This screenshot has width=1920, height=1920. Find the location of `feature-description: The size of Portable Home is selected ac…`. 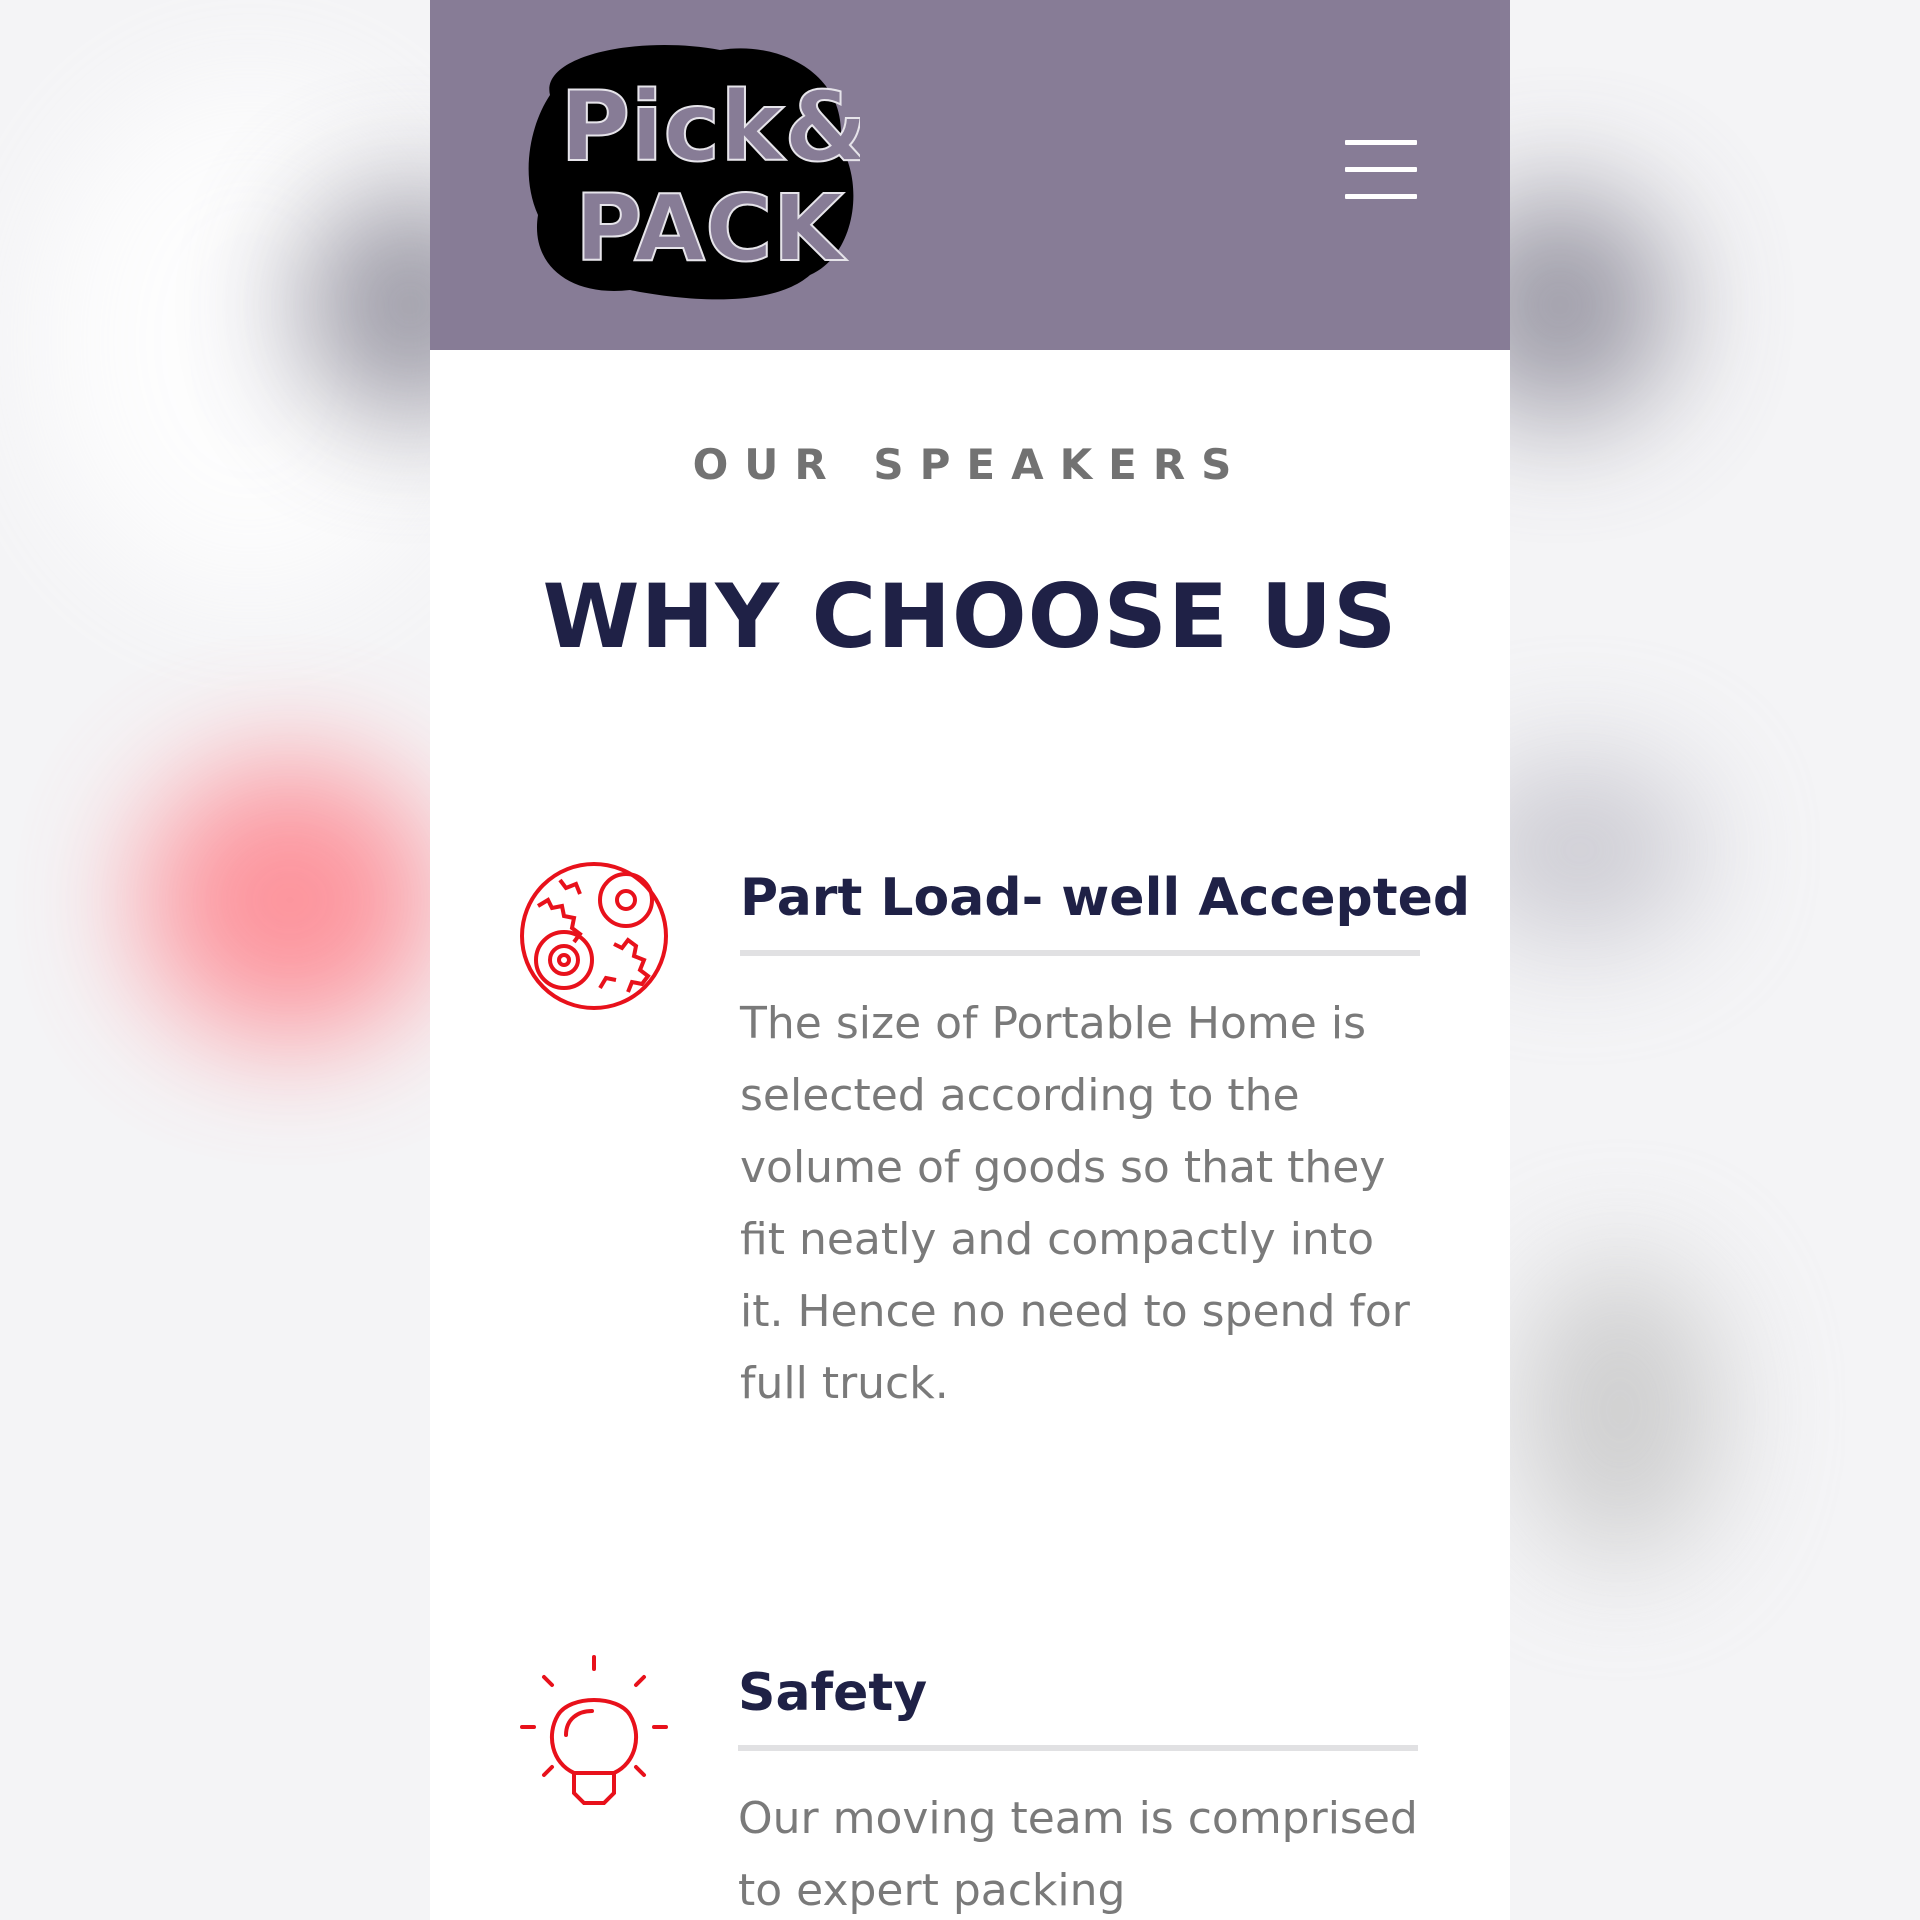

feature-description: The size of Portable Home is selected ac… is located at coordinates (1075, 1203).